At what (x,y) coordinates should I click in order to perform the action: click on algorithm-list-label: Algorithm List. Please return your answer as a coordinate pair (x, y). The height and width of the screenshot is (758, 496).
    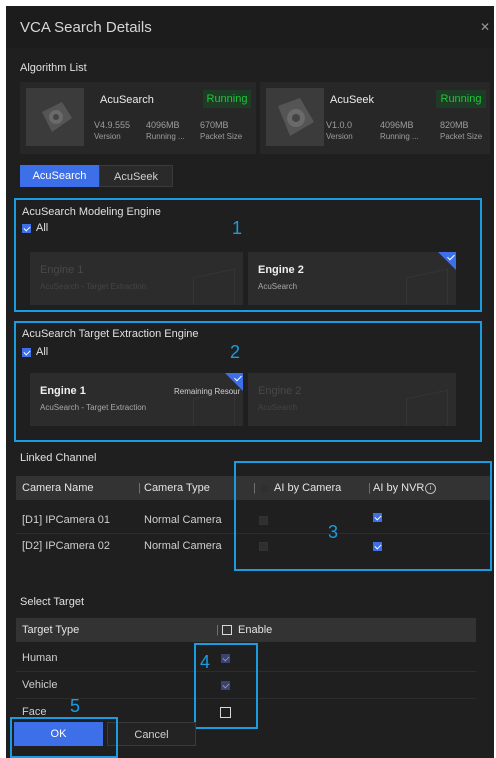
    Looking at the image, I should click on (53, 68).